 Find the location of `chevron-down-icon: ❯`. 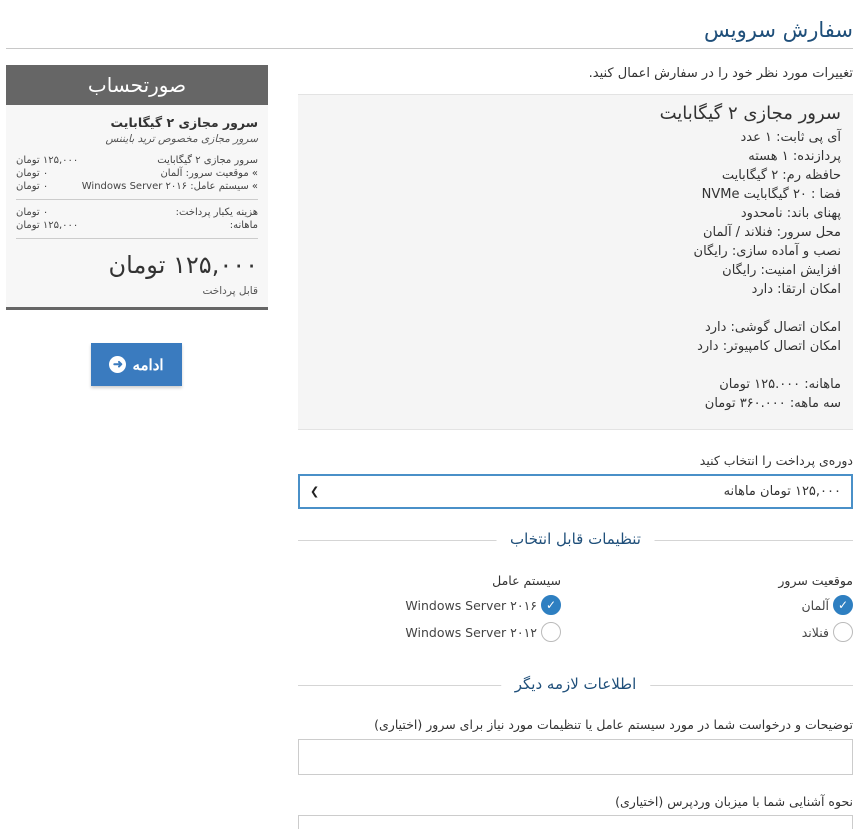

chevron-down-icon: ❯ is located at coordinates (315, 491).